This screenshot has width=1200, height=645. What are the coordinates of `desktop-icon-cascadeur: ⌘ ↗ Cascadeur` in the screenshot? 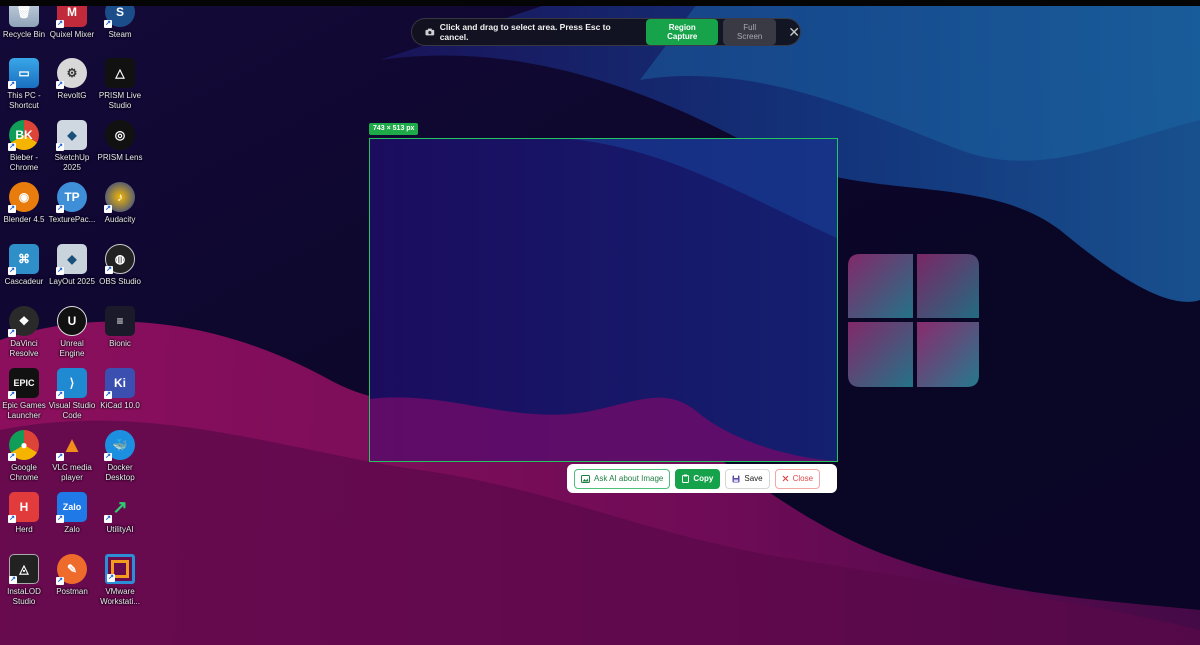 It's located at (24, 265).